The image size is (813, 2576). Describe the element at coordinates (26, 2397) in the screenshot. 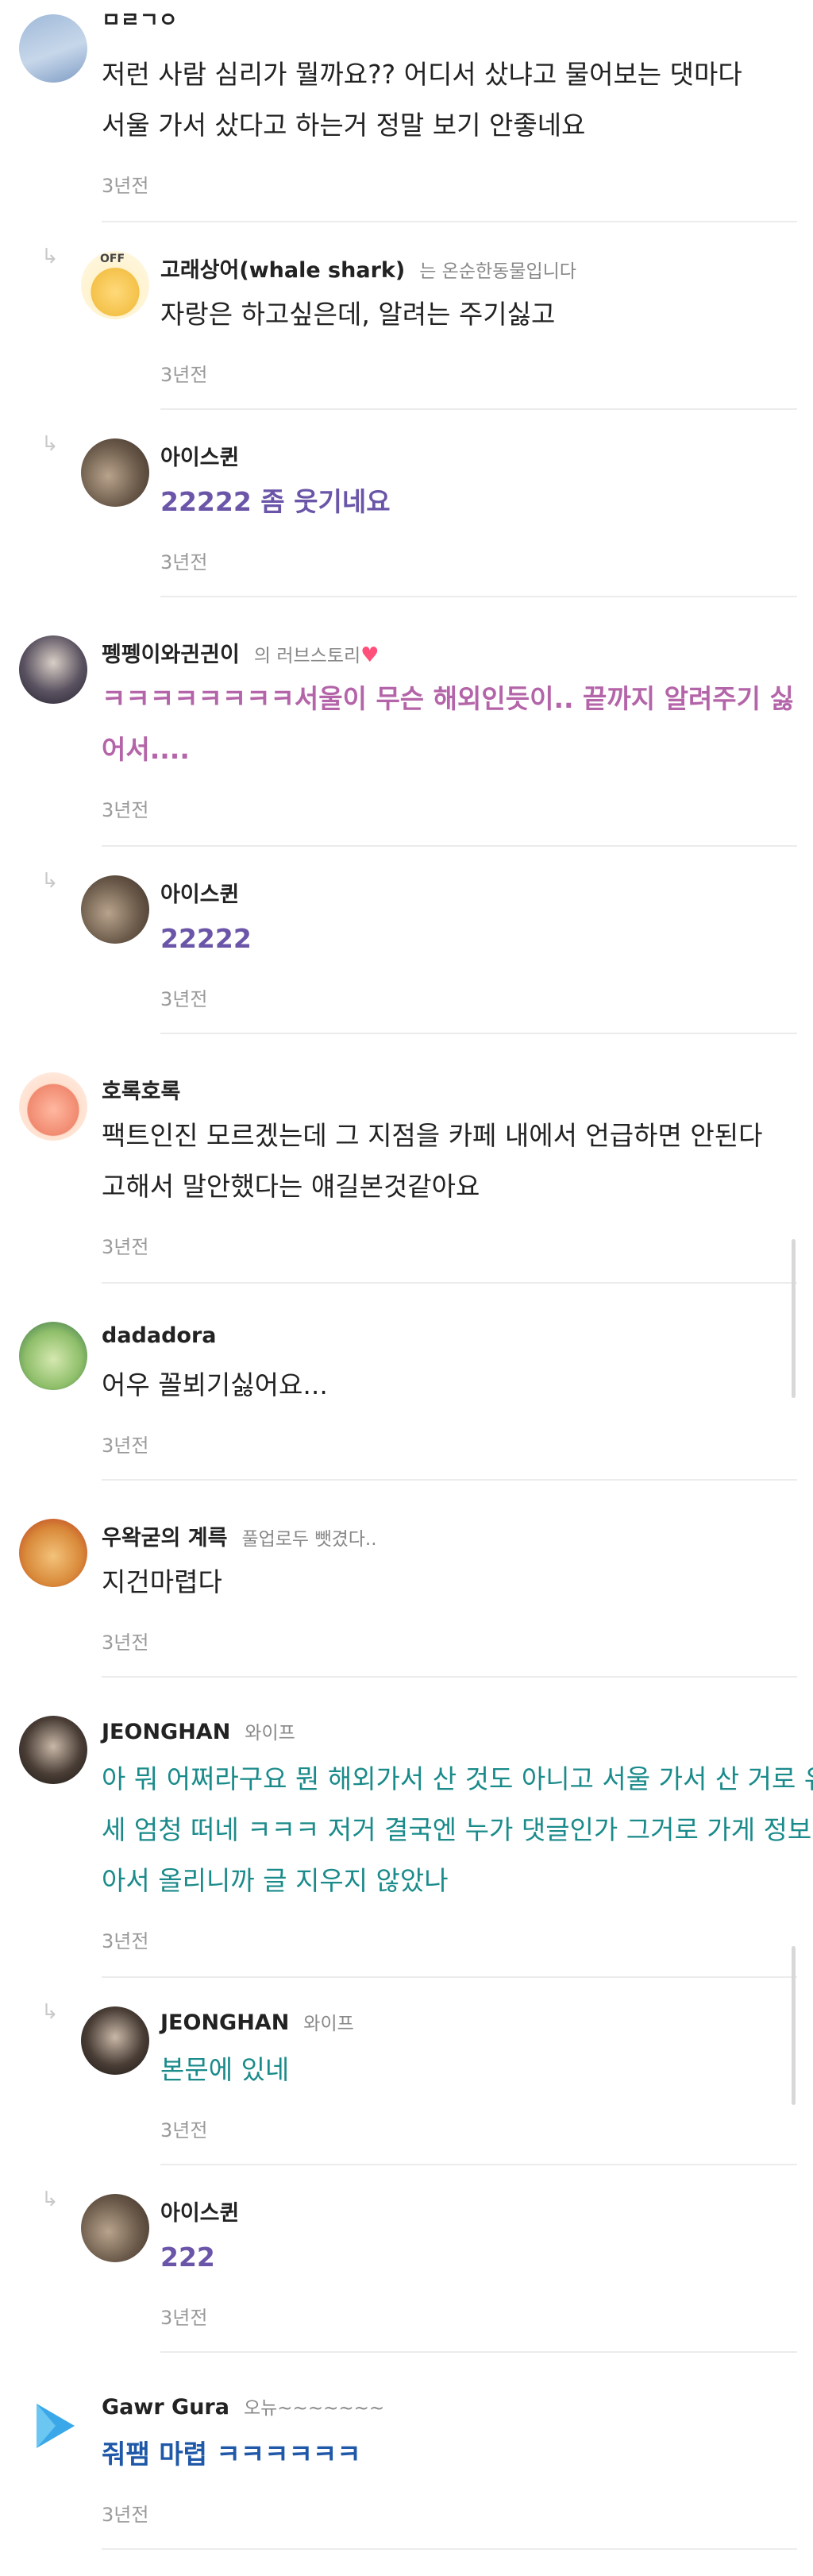

I see `level-badge: 2` at that location.